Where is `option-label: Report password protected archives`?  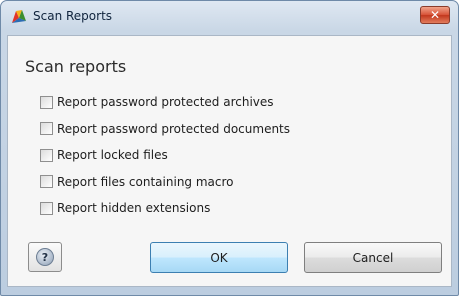
option-label: Report password protected archives is located at coordinates (165, 102).